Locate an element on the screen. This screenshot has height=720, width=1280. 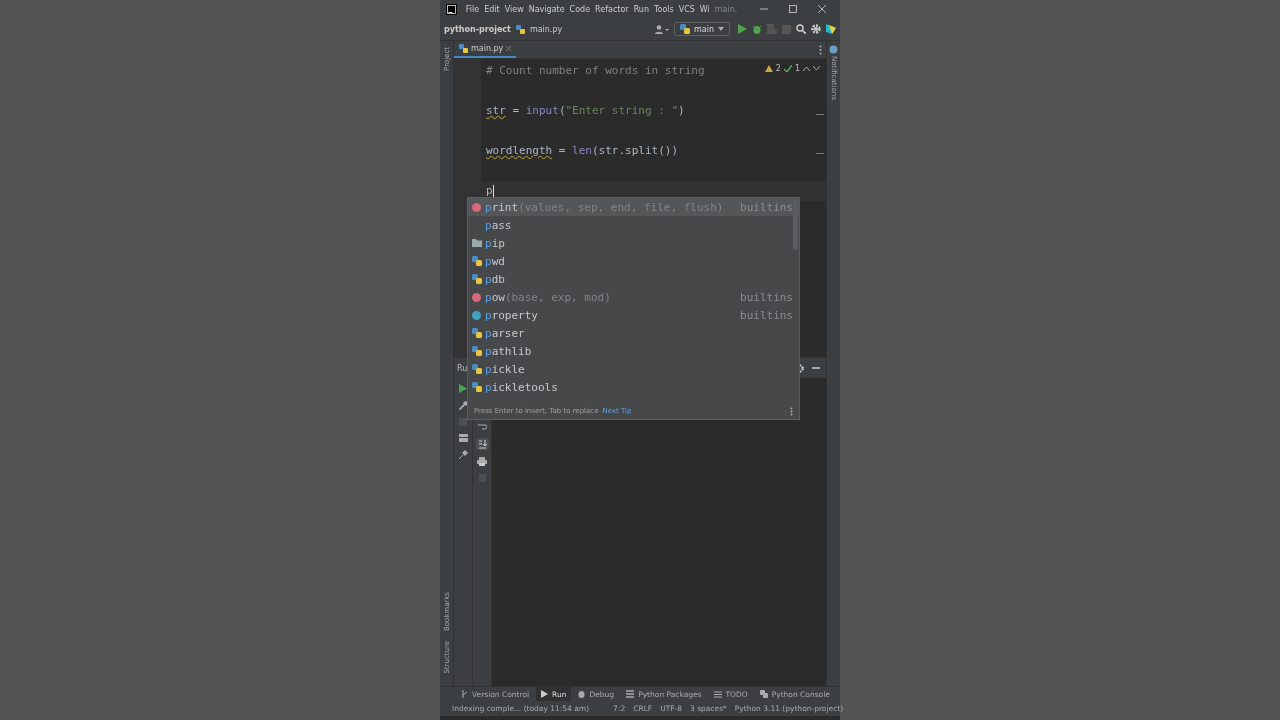
menu-item: File is located at coordinates (472, 9).